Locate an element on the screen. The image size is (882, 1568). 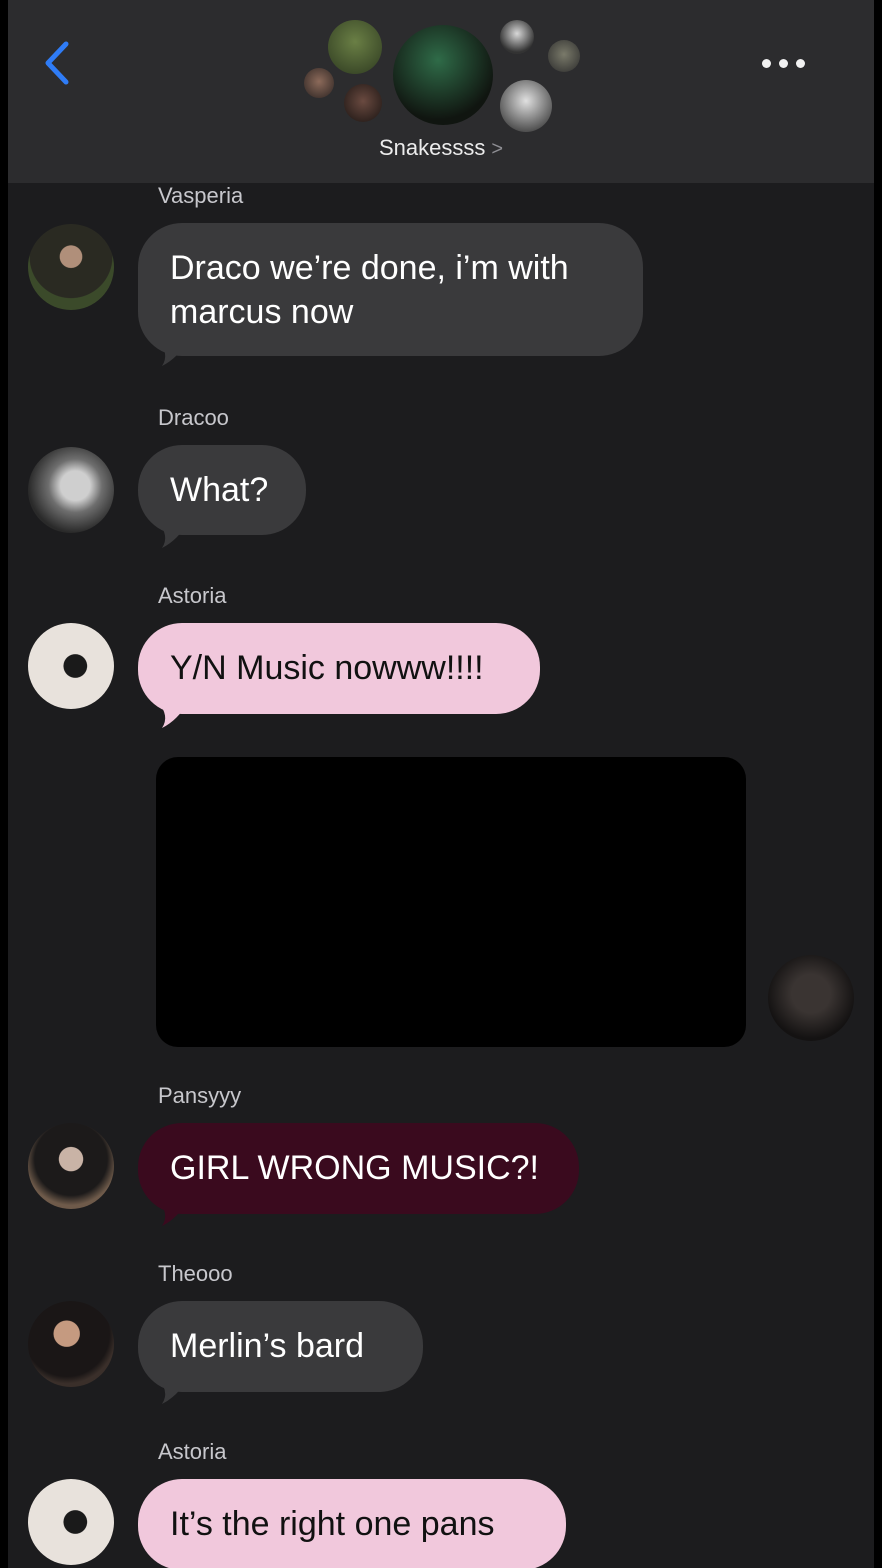
message-text: It’s the right one pans is located at coordinates (332, 1524).